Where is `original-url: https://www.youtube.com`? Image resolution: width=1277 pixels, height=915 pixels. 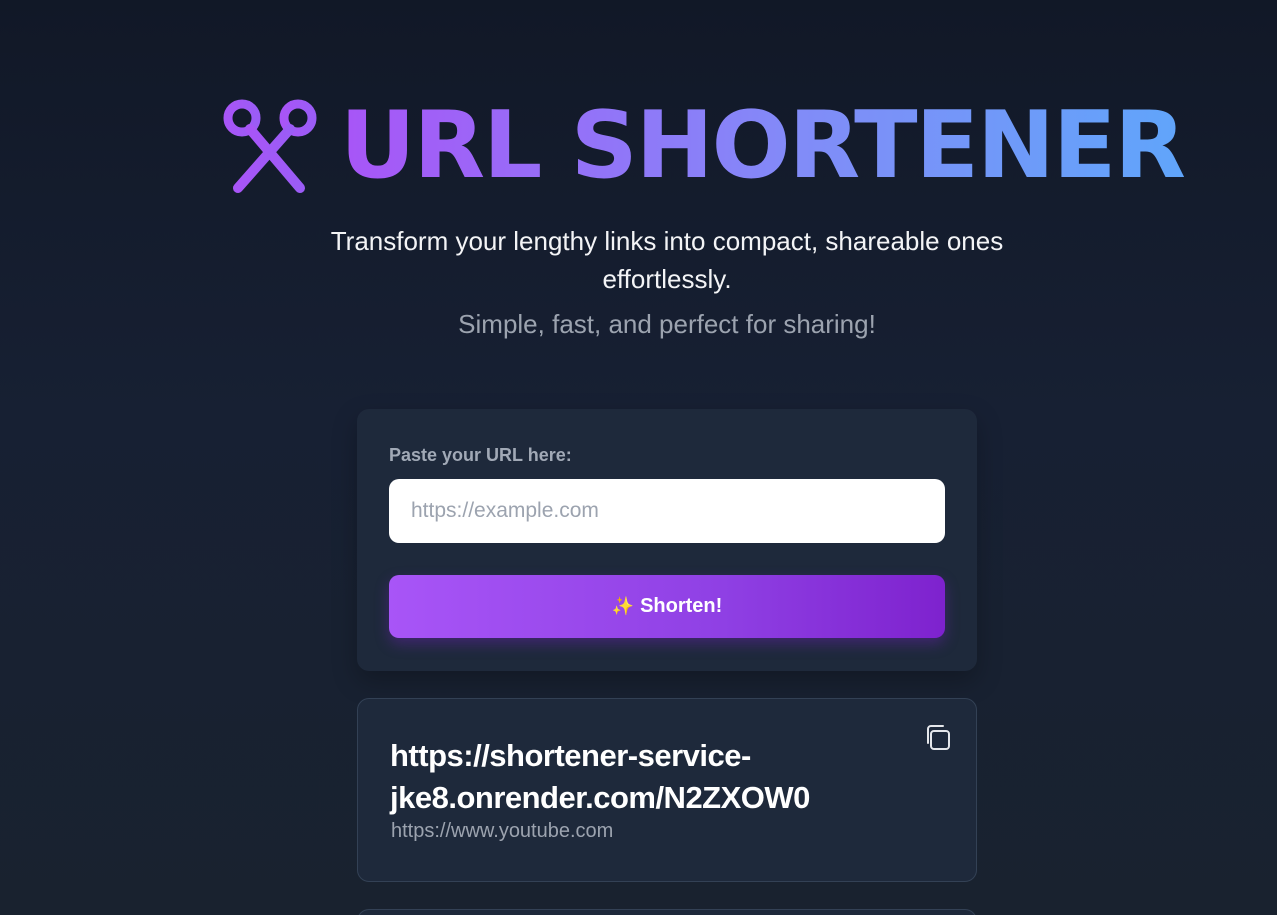
original-url: https://www.youtube.com is located at coordinates (502, 831).